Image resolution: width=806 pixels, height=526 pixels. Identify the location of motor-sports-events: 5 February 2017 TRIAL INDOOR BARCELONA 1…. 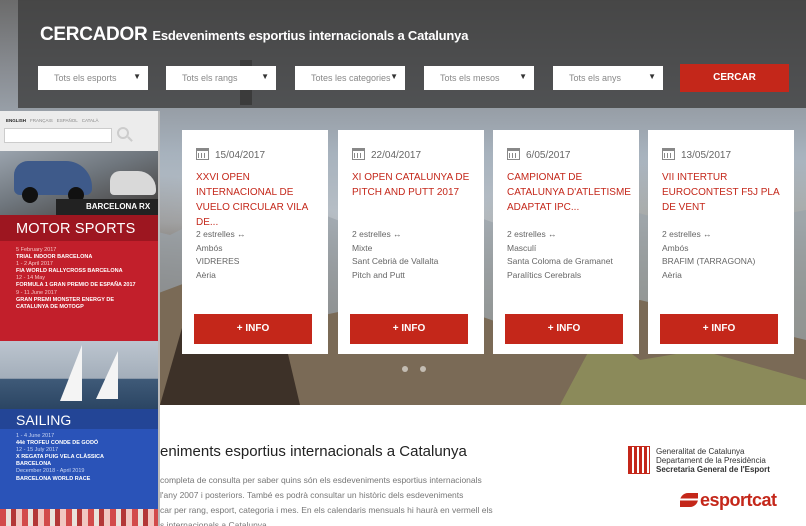
(79, 276).